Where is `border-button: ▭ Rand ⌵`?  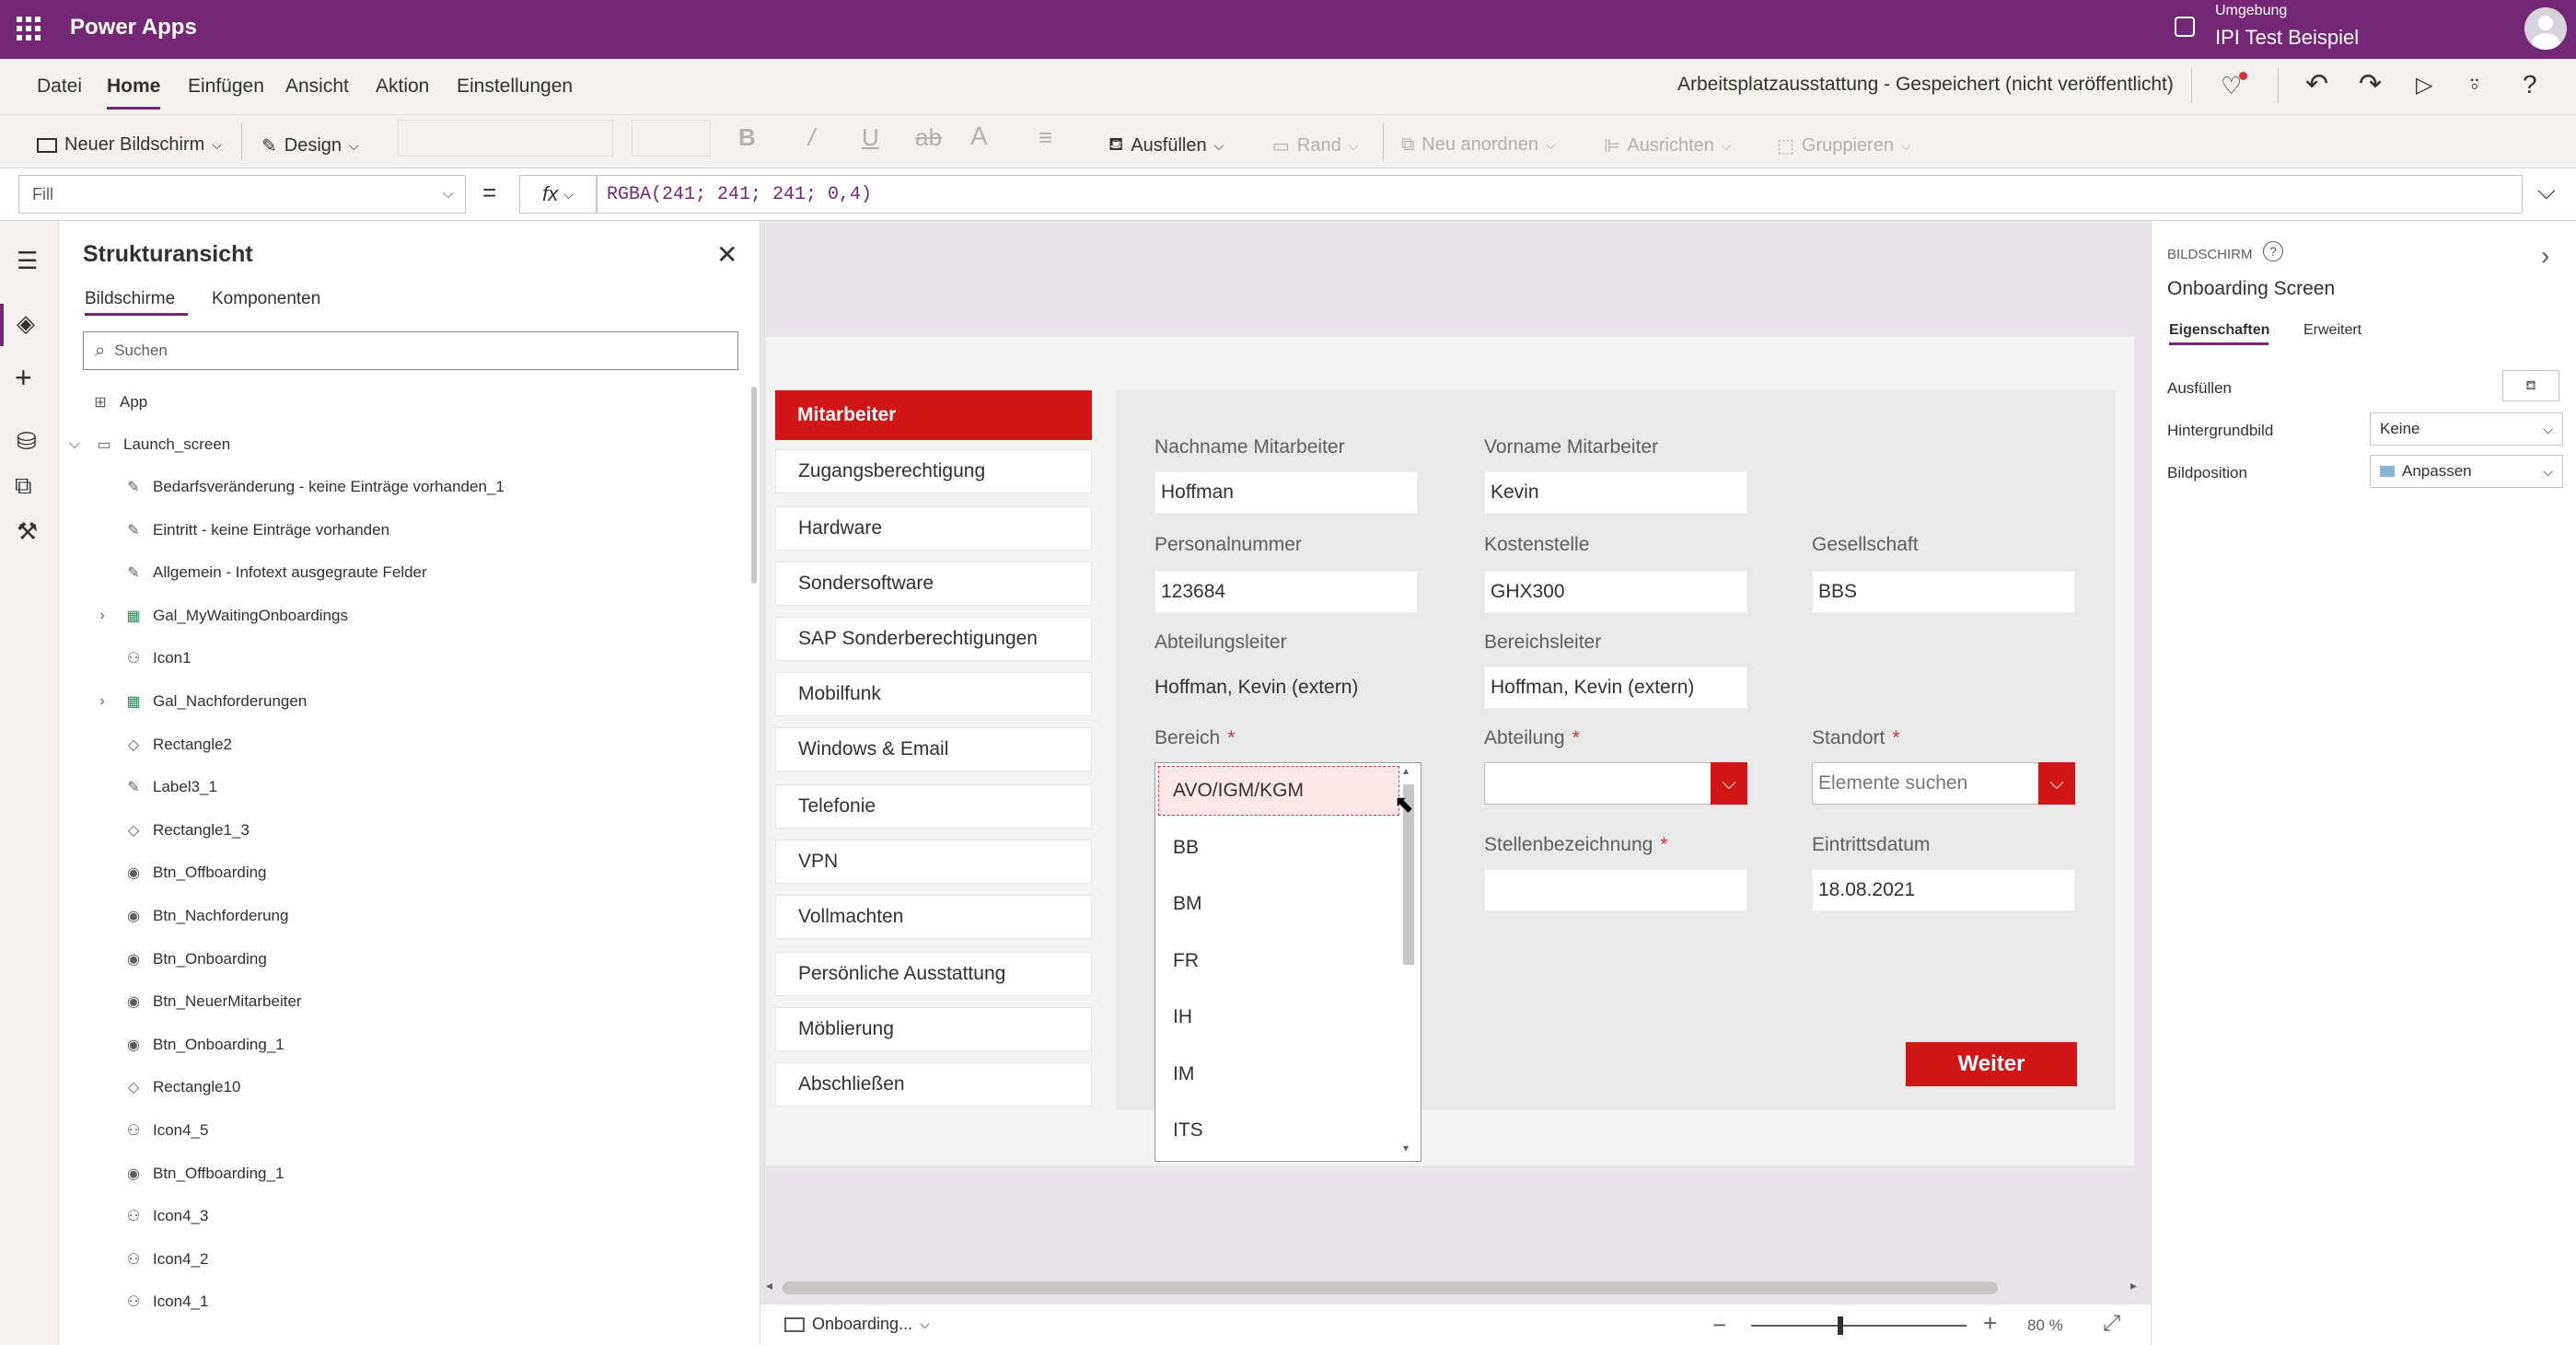
border-button: ▭ Rand ⌵ is located at coordinates (1315, 145).